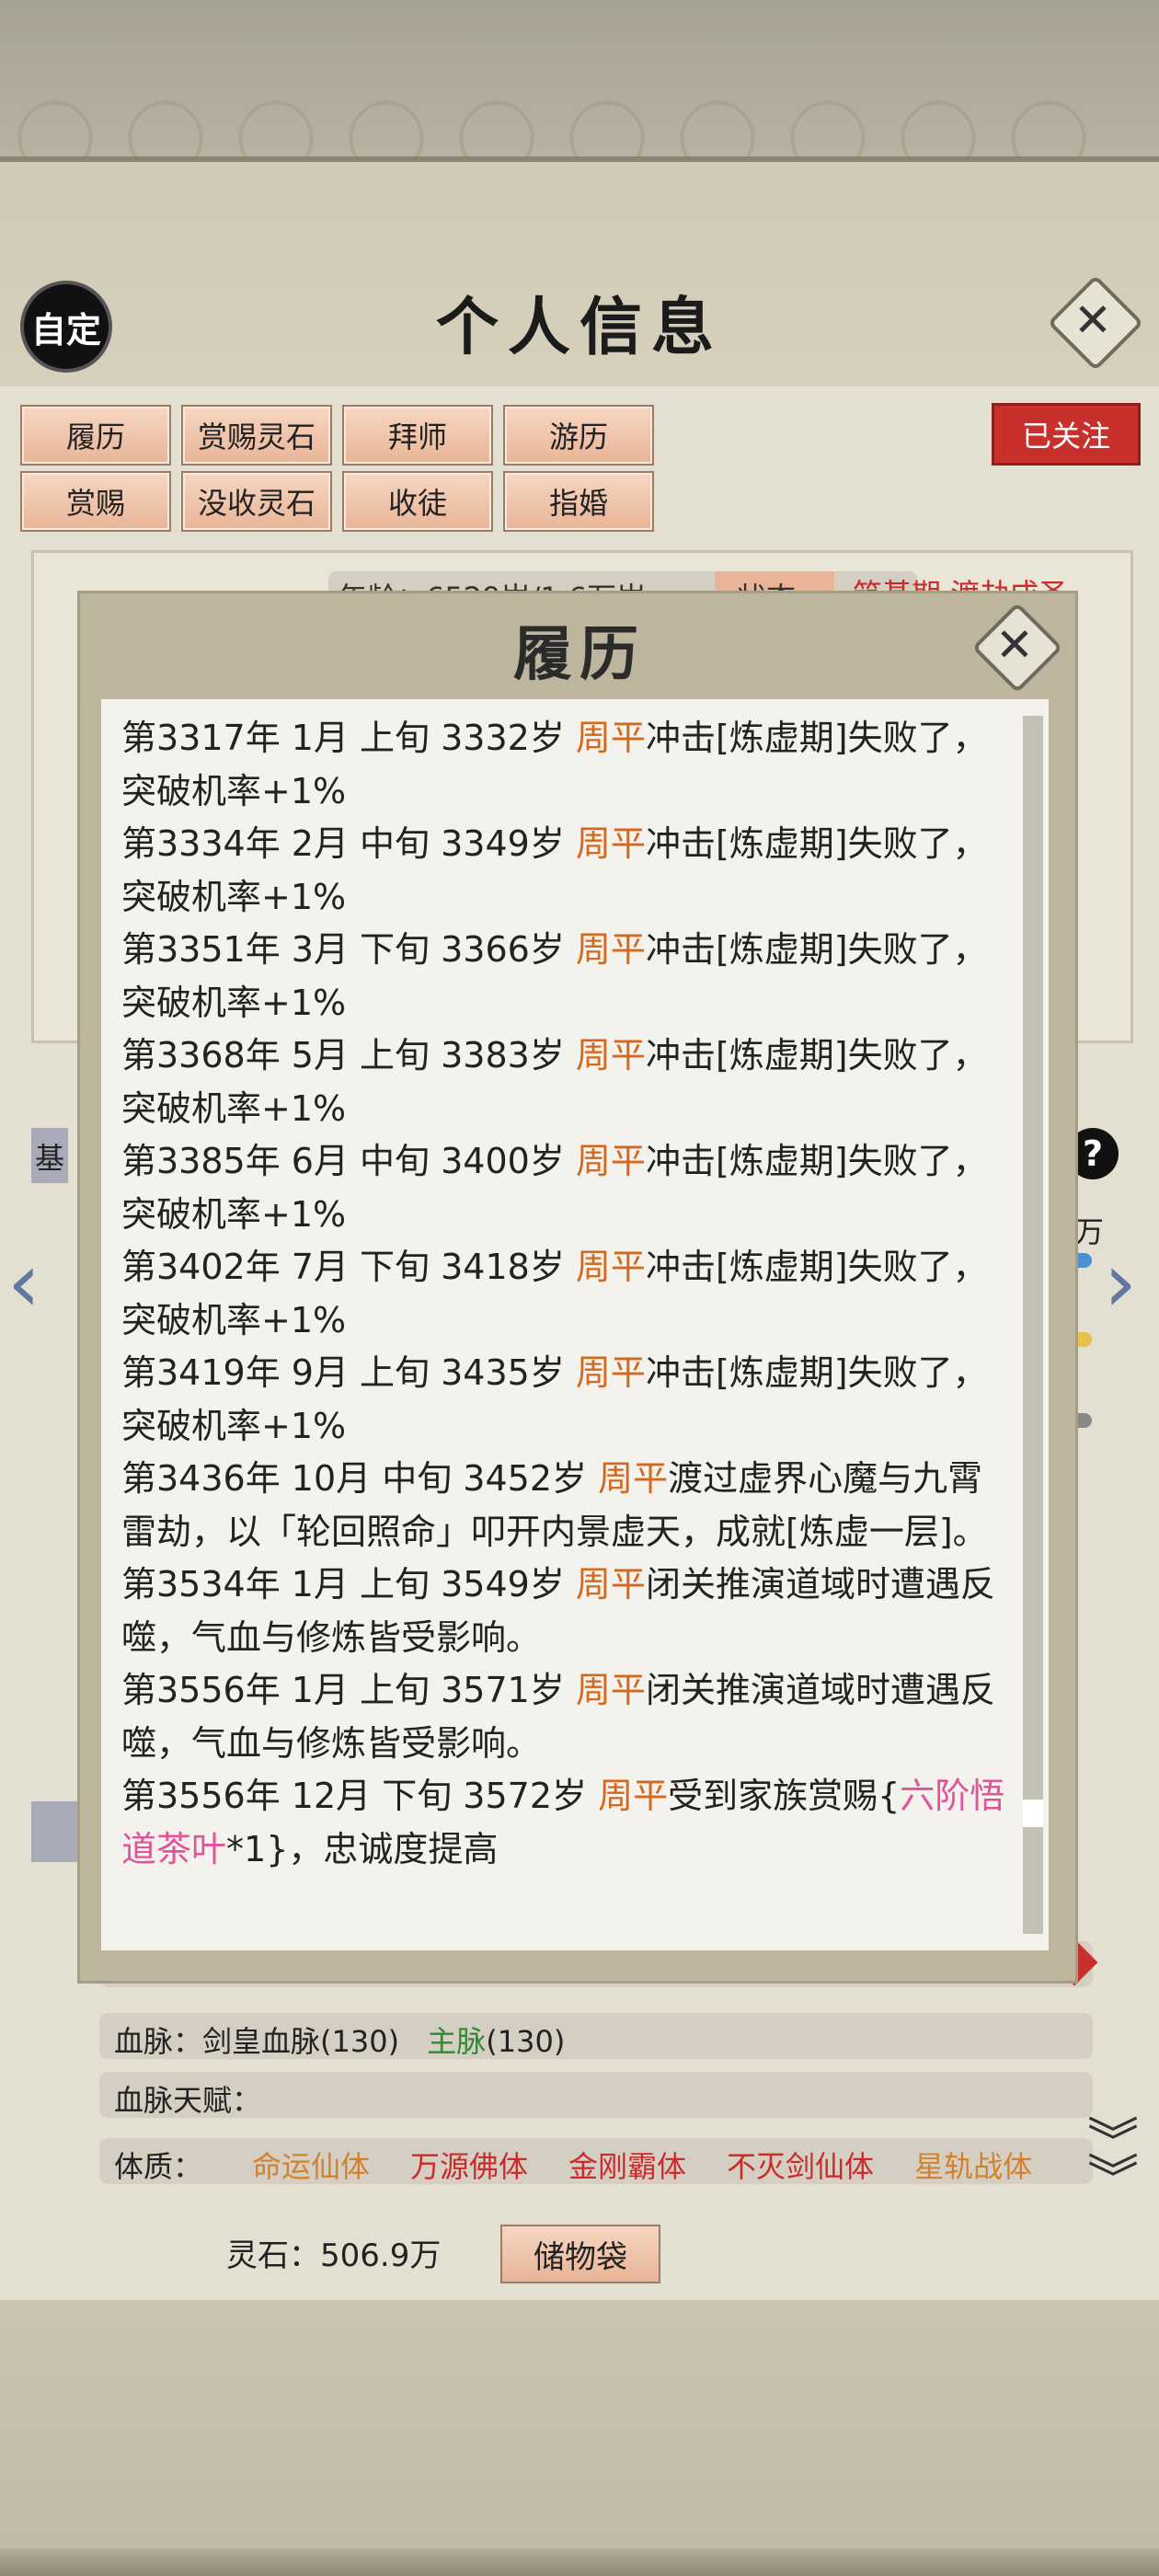 Image resolution: width=1159 pixels, height=2576 pixels. What do you see at coordinates (567, 1082) in the screenshot?
I see `log-entry: 第3368年 5月 上旬 3383岁 周平冲击[炼虚期]失败了，突破机率+1%` at bounding box center [567, 1082].